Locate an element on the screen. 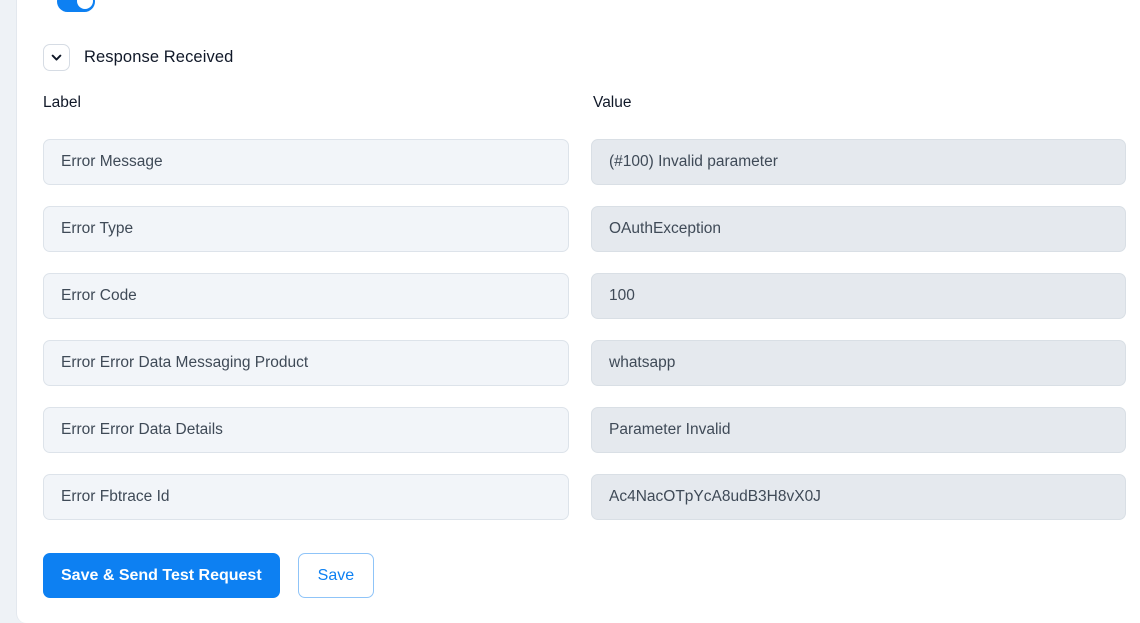 The image size is (1140, 623). value-text: whatsapp is located at coordinates (642, 362).